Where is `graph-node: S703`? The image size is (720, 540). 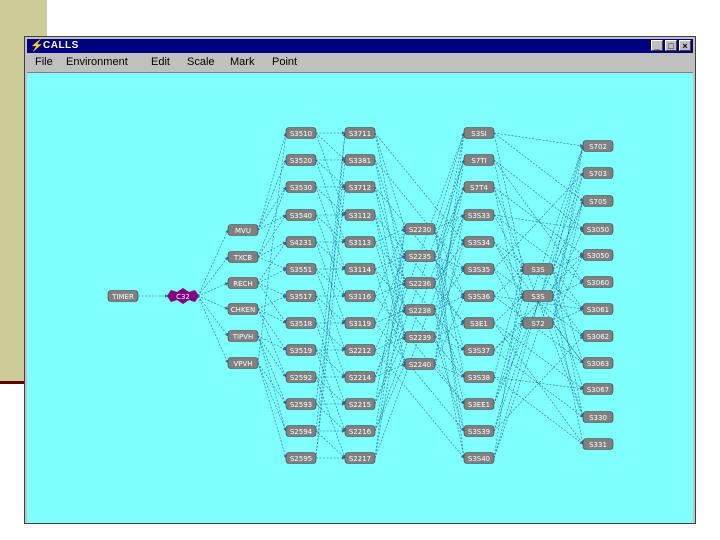 graph-node: S703 is located at coordinates (598, 173).